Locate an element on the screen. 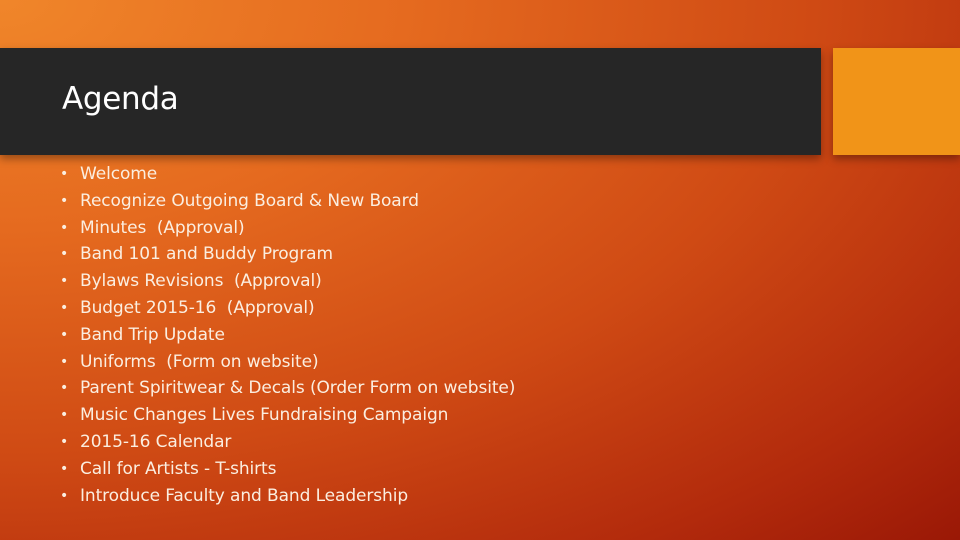 This screenshot has height=540, width=960. agenda-item: • Uniforms (Form on website) is located at coordinates (287, 362).